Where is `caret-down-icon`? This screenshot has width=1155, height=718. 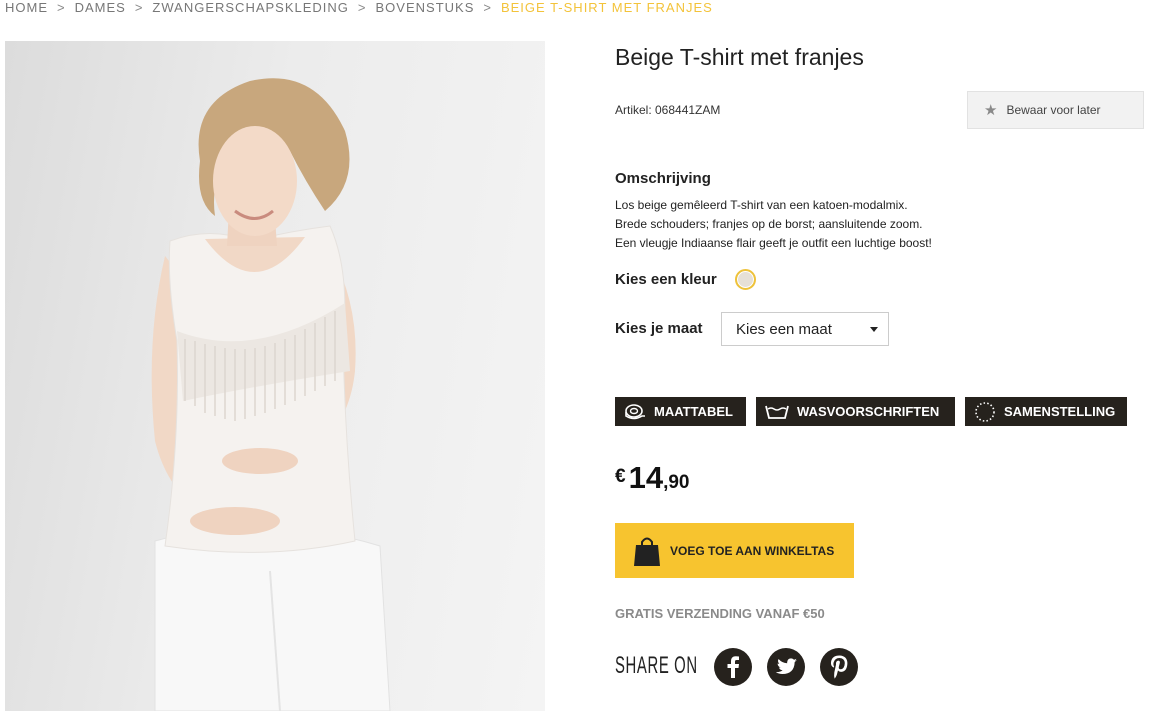
caret-down-icon is located at coordinates (874, 329).